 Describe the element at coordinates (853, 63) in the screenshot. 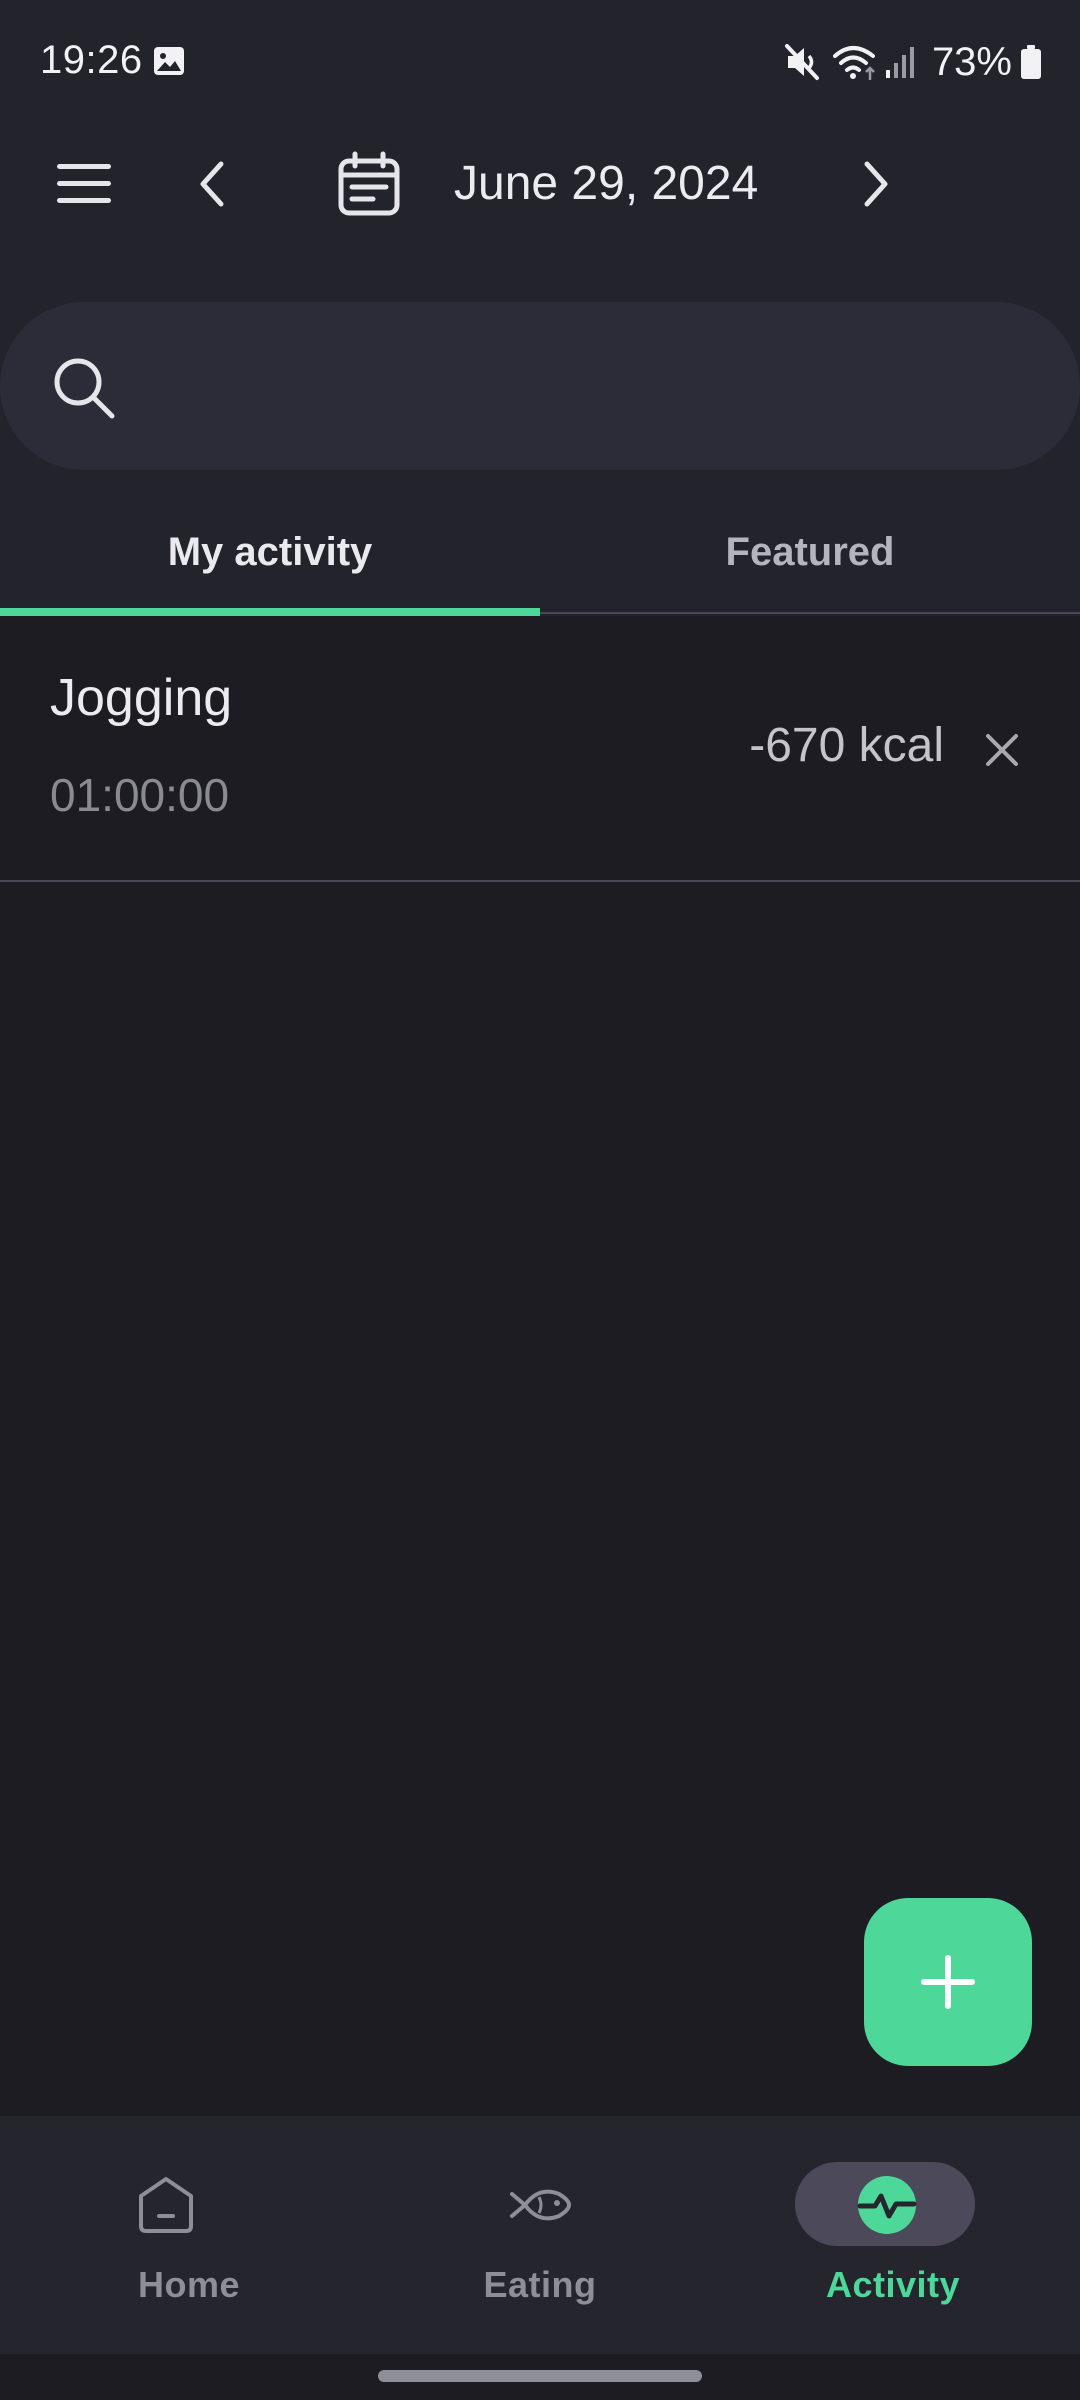

I see `wifi-icon` at that location.